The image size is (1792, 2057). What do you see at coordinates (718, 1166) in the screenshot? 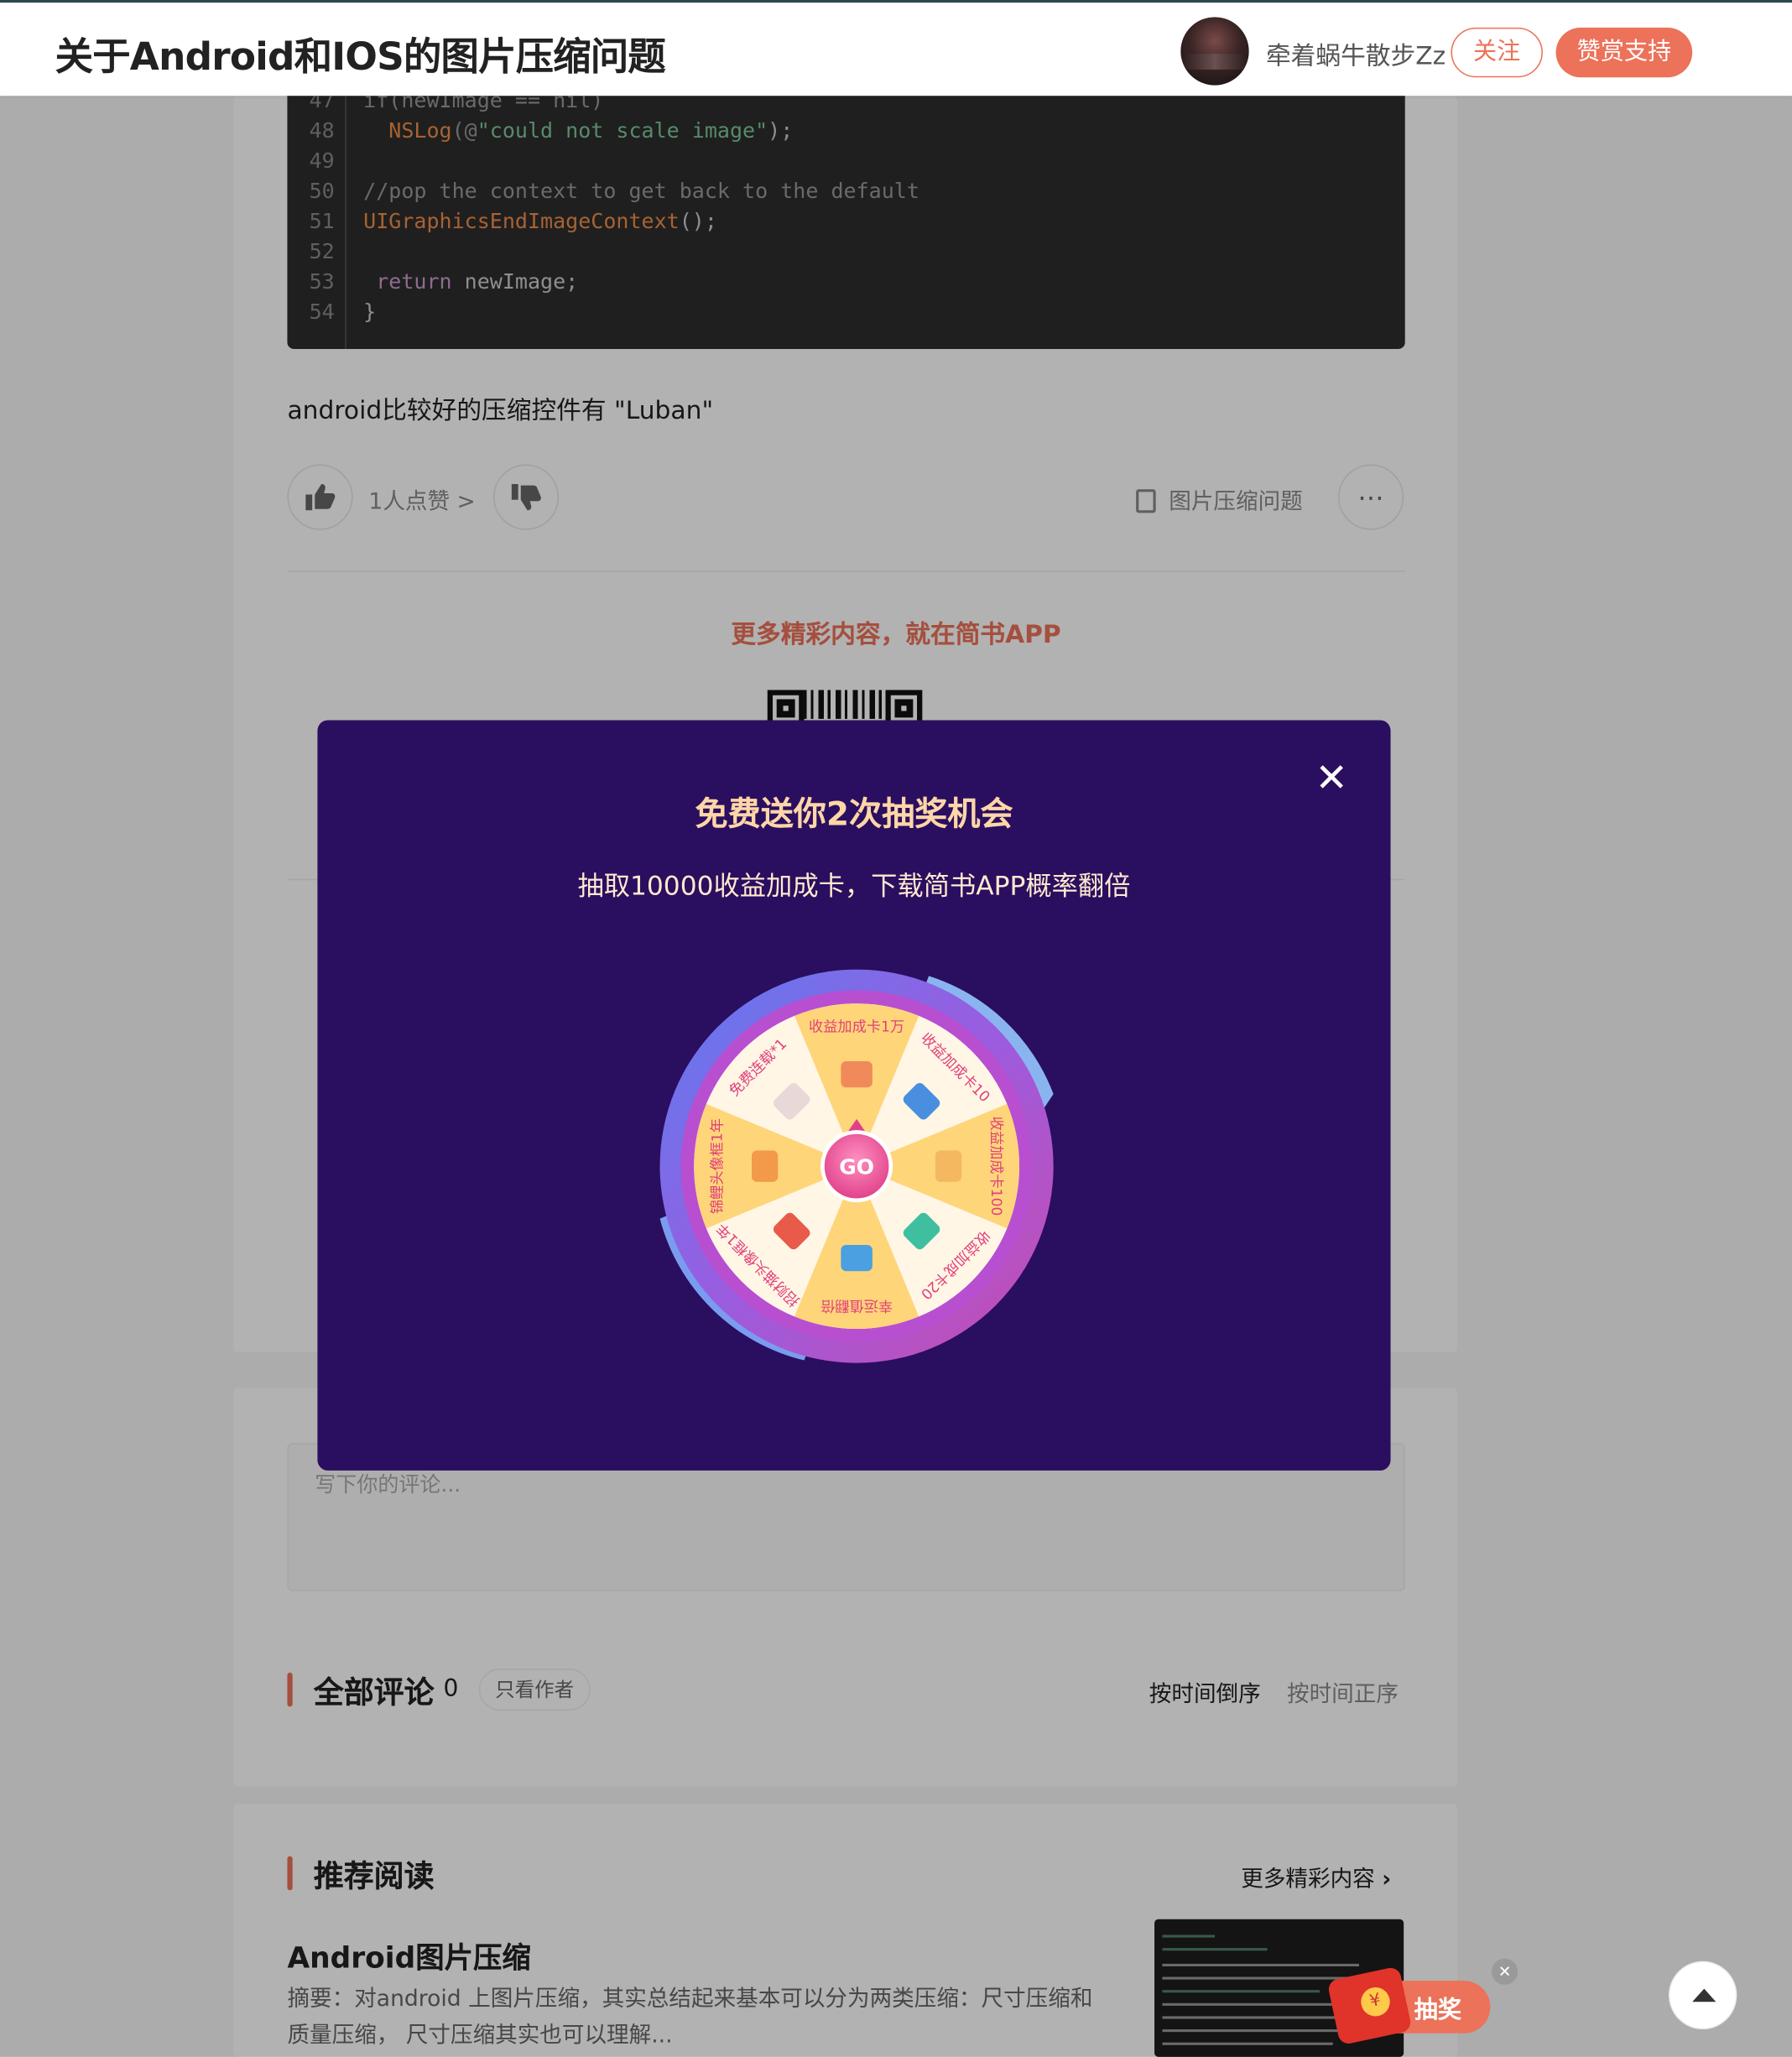
I see `wheel-prize-label: 锦鲤头像框1年` at bounding box center [718, 1166].